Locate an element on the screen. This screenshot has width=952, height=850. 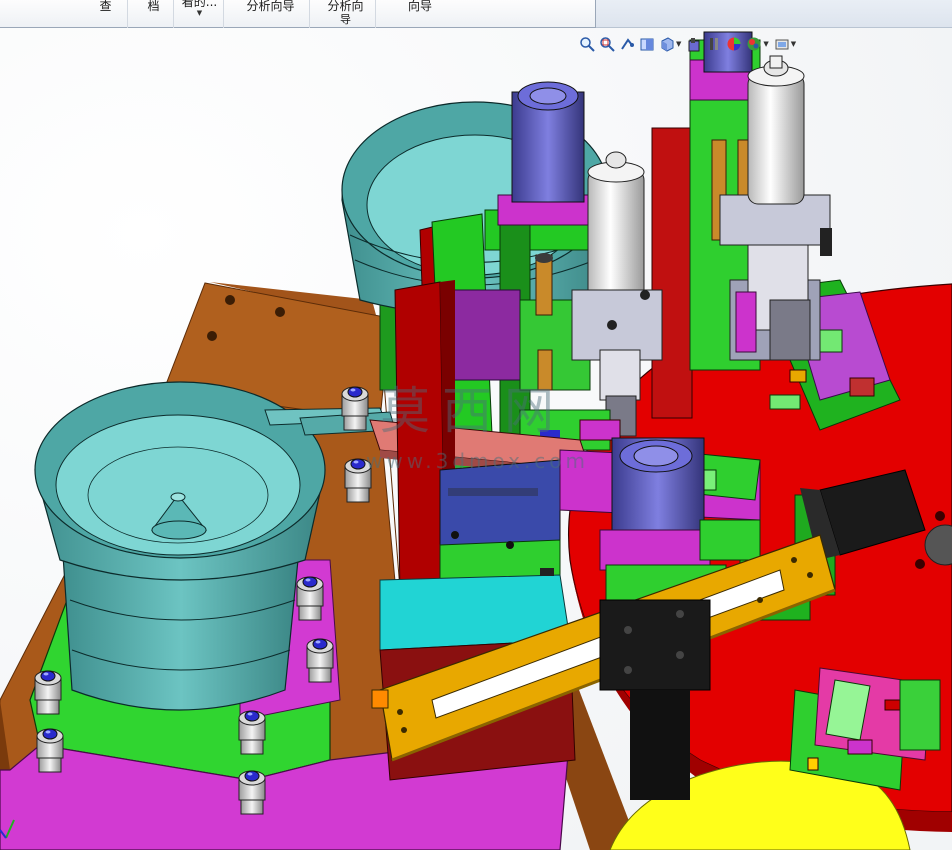
ribbon-button-label-line2: 导 is located at coordinates (345, 19).